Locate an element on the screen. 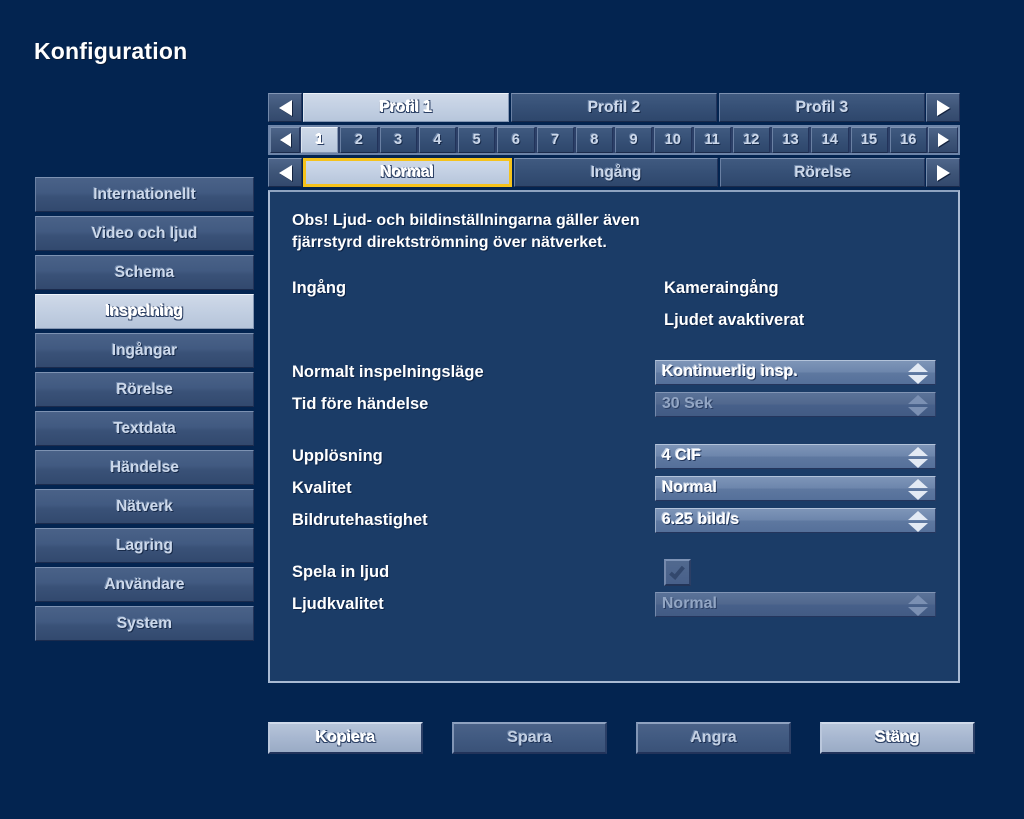 Image resolution: width=1024 pixels, height=819 pixels. profile-prev-button is located at coordinates (285, 107).